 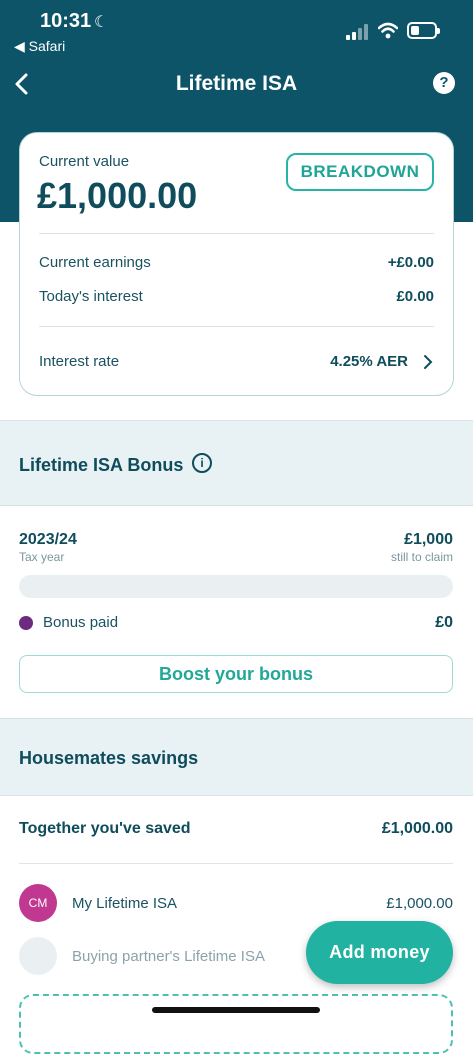 What do you see at coordinates (236, 30) in the screenshot?
I see `status-bar: 10:31 ☾ ◀ Safari` at bounding box center [236, 30].